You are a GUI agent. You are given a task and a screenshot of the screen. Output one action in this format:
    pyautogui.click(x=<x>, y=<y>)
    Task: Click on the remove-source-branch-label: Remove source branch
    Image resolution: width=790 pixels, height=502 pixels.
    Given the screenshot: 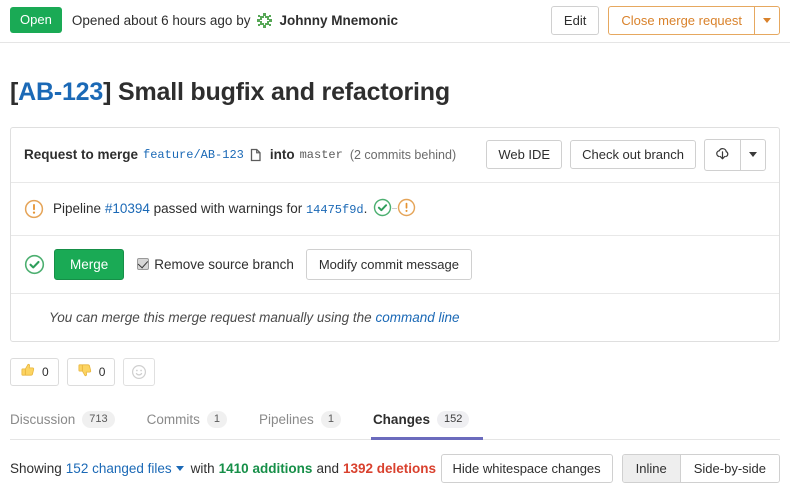 What is the action you would take?
    pyautogui.click(x=224, y=264)
    